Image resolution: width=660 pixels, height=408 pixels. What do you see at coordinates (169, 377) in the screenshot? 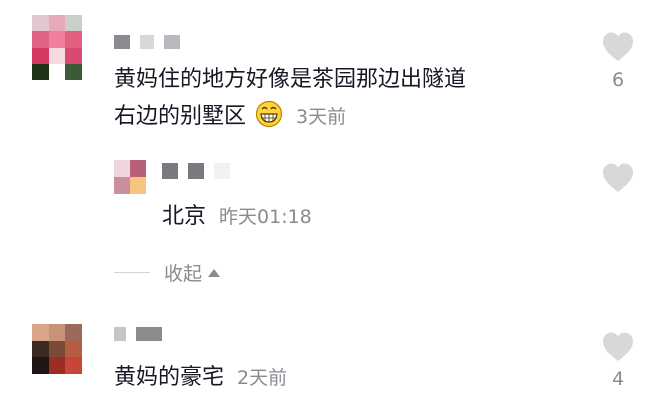
I see `comment-text: 黄妈的豪宅` at bounding box center [169, 377].